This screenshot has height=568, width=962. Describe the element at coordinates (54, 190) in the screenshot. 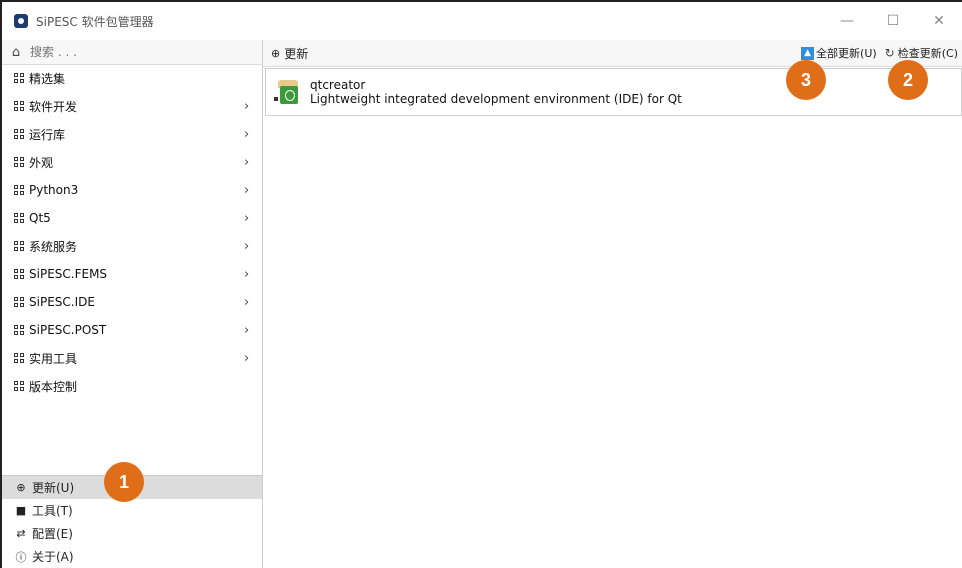

I see `category-label: Python3` at that location.